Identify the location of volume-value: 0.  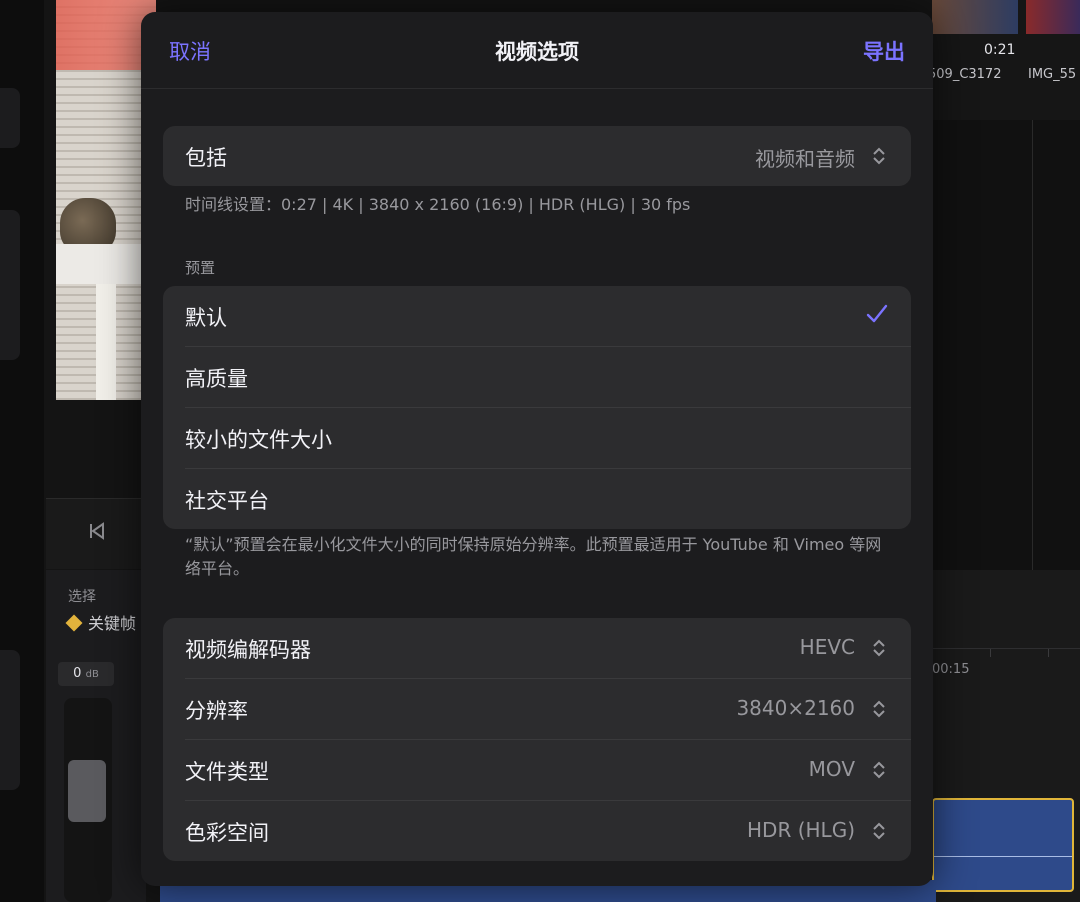
(77, 673).